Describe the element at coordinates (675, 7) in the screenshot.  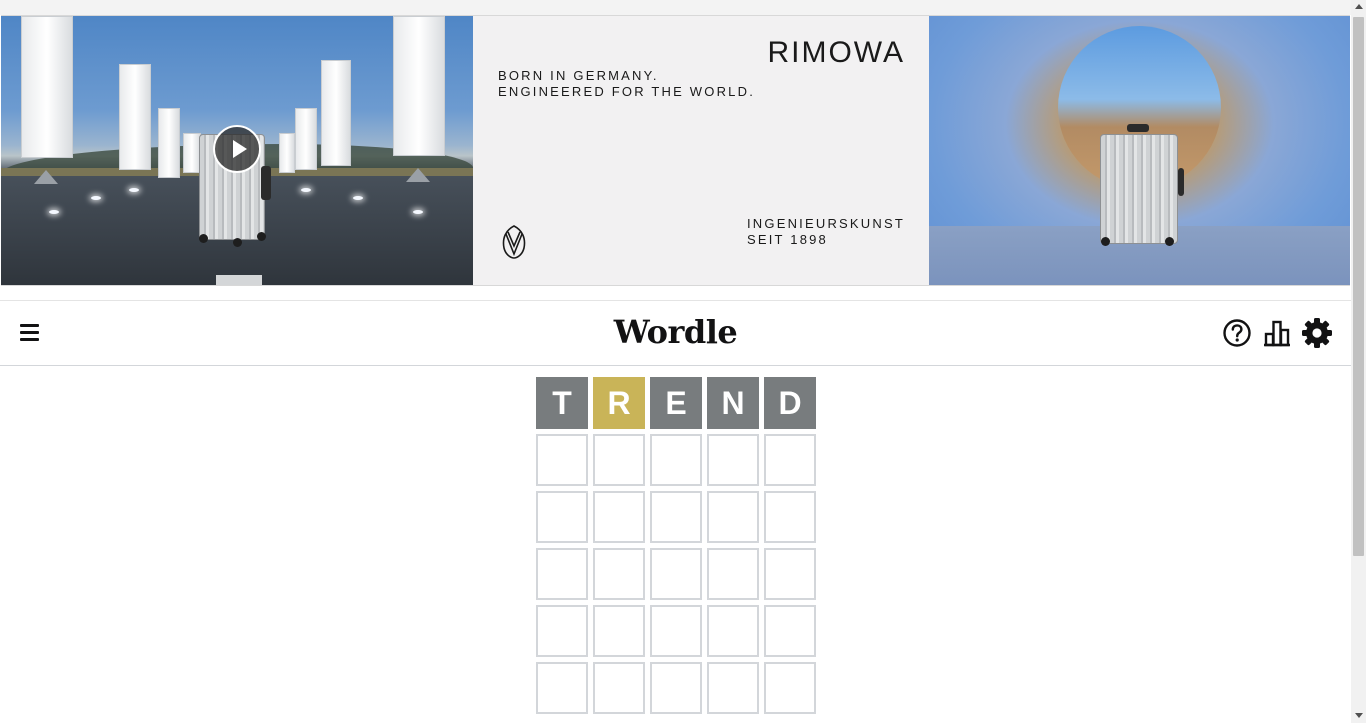
I see `browser-top-strip` at that location.